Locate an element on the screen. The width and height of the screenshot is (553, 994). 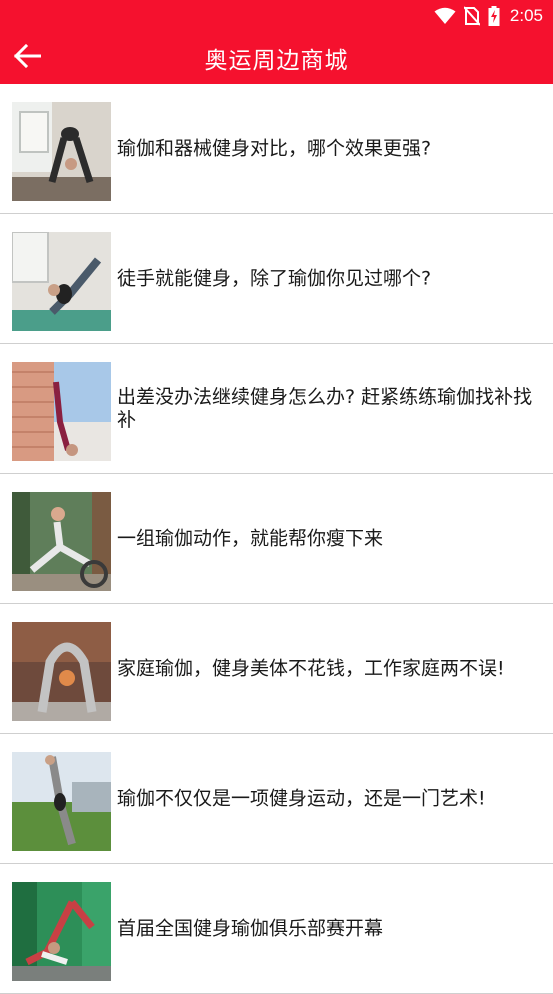
list-item: 瑜伽和器械健身对比，哪个效果更强? is located at coordinates (276, 149).